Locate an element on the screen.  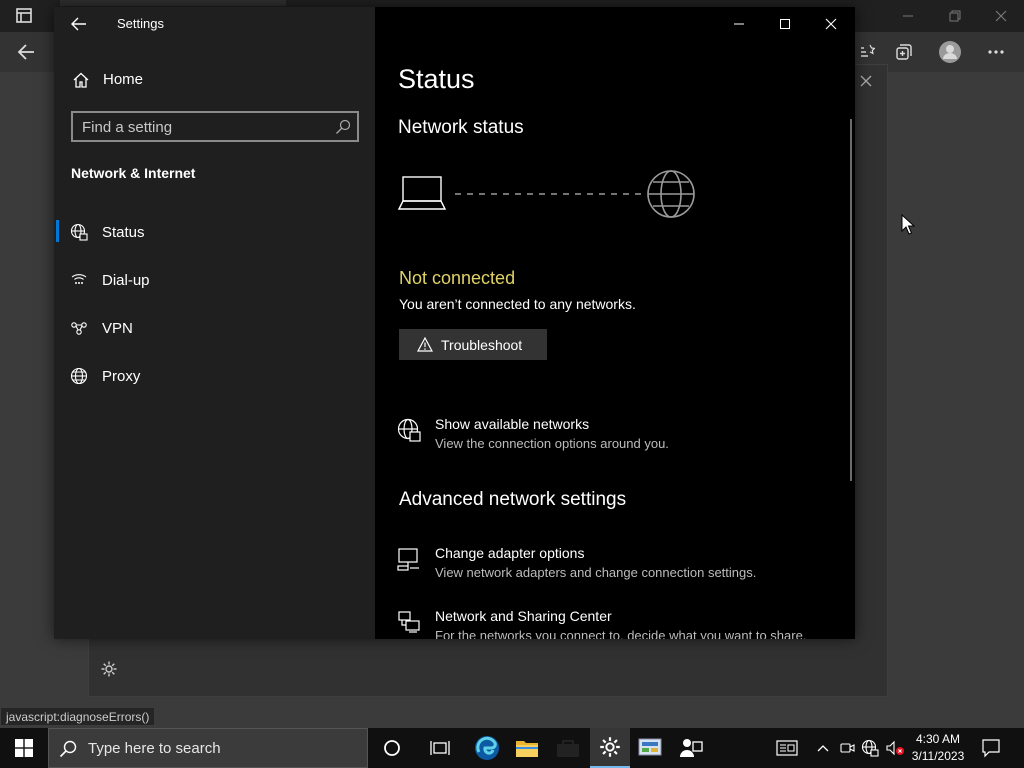
minimize-icon is located at coordinates (739, 24).